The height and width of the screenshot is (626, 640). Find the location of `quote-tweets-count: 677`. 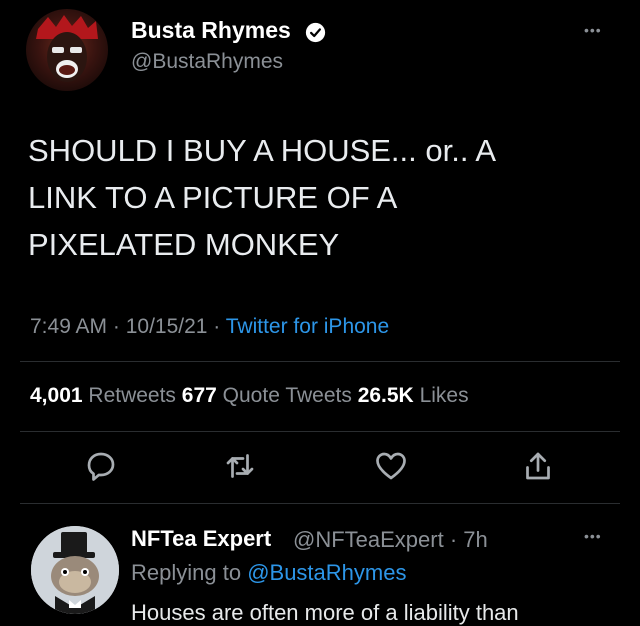

quote-tweets-count: 677 is located at coordinates (199, 395).